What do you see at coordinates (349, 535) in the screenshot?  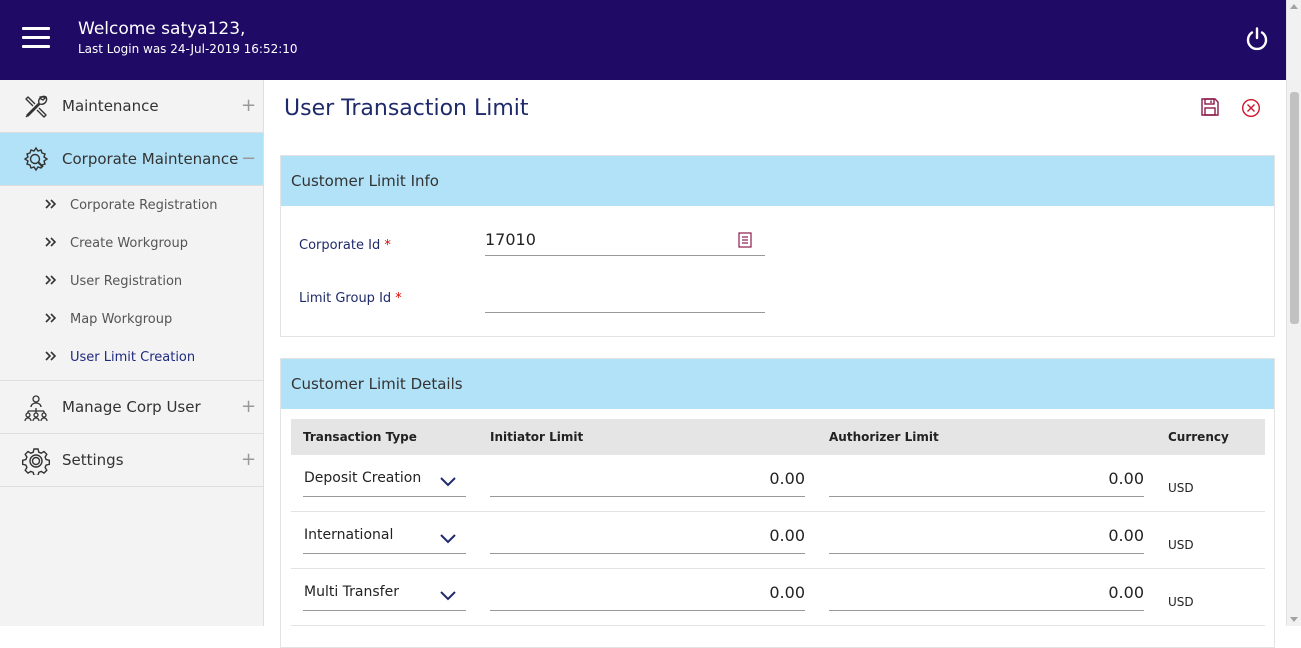 I see `transaction-type-value: International` at bounding box center [349, 535].